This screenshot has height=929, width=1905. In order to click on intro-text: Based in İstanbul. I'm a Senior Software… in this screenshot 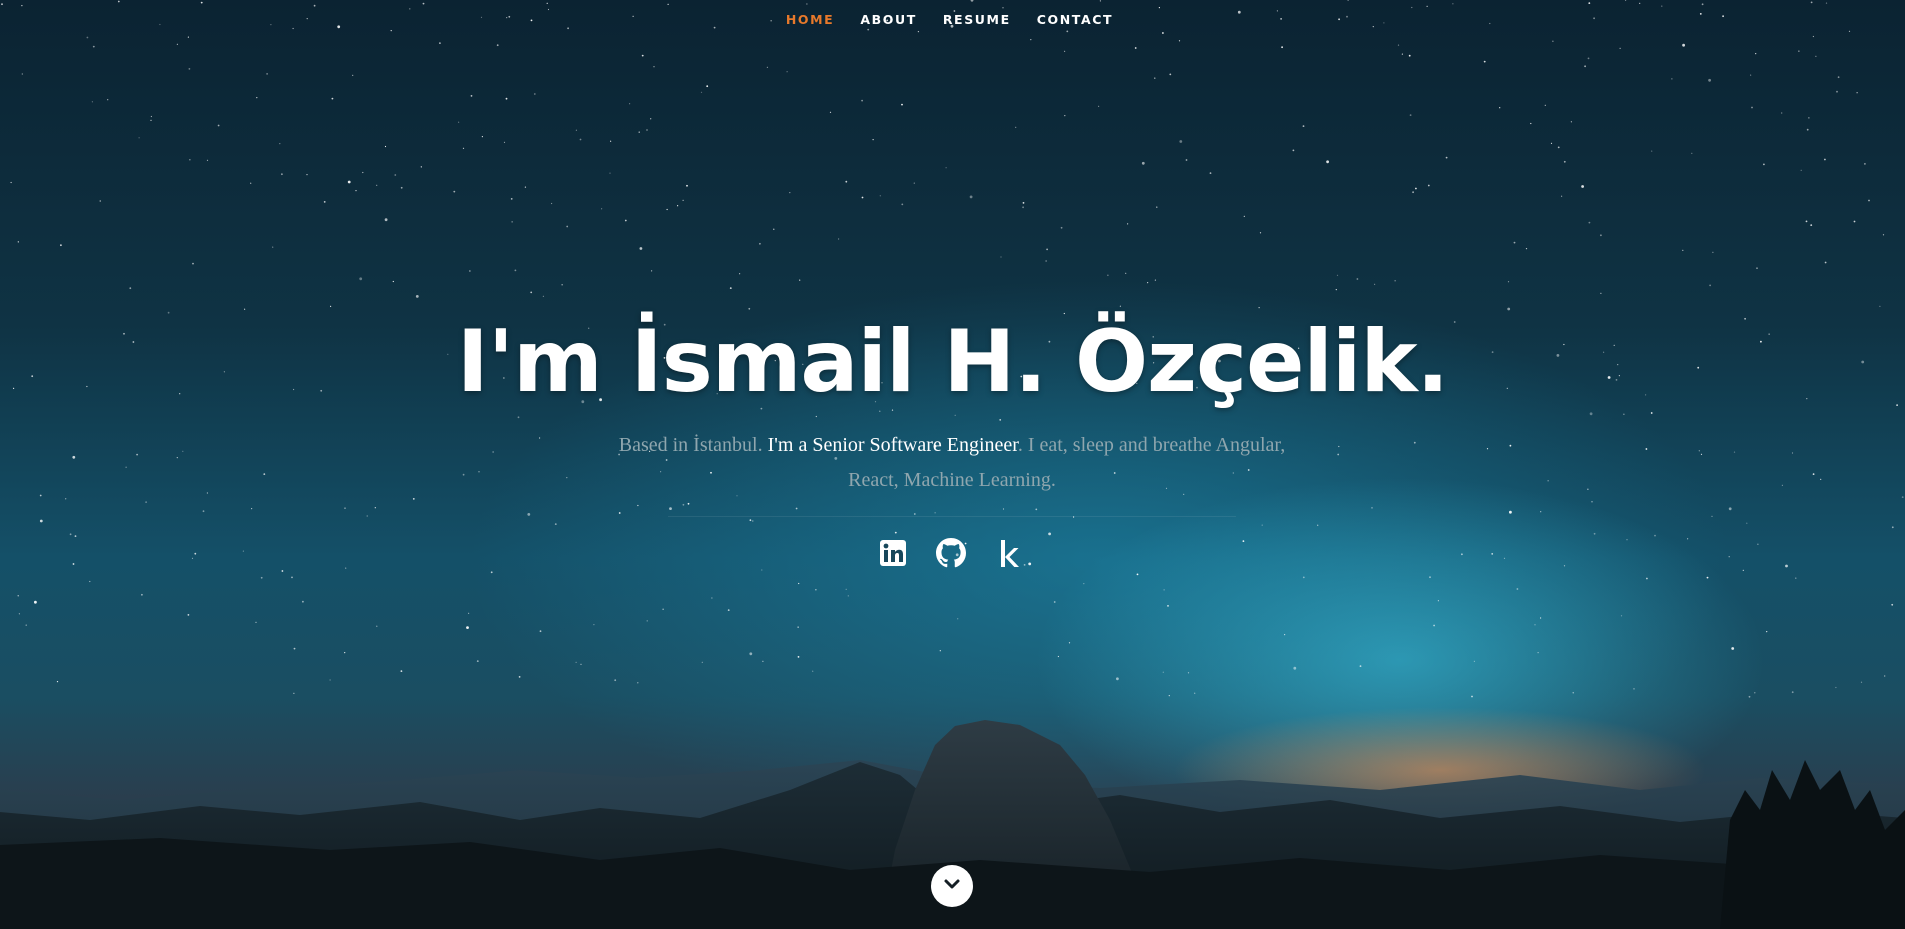, I will do `click(952, 463)`.